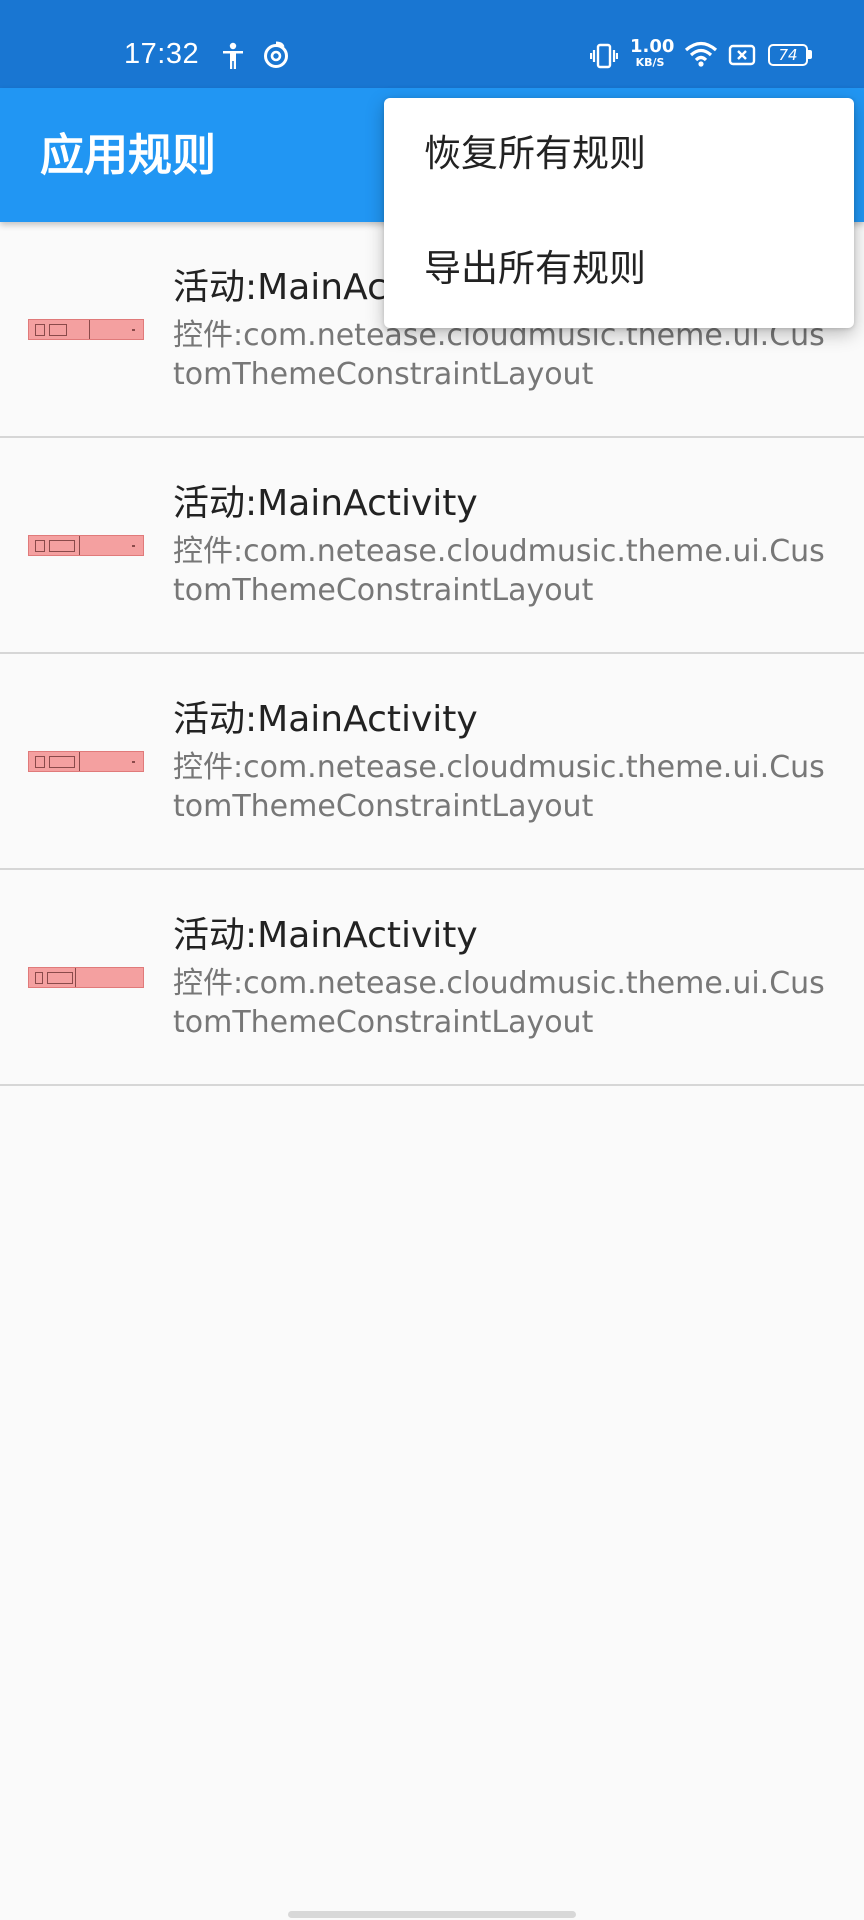  Describe the element at coordinates (233, 55) in the screenshot. I see `accessibility-icon` at that location.